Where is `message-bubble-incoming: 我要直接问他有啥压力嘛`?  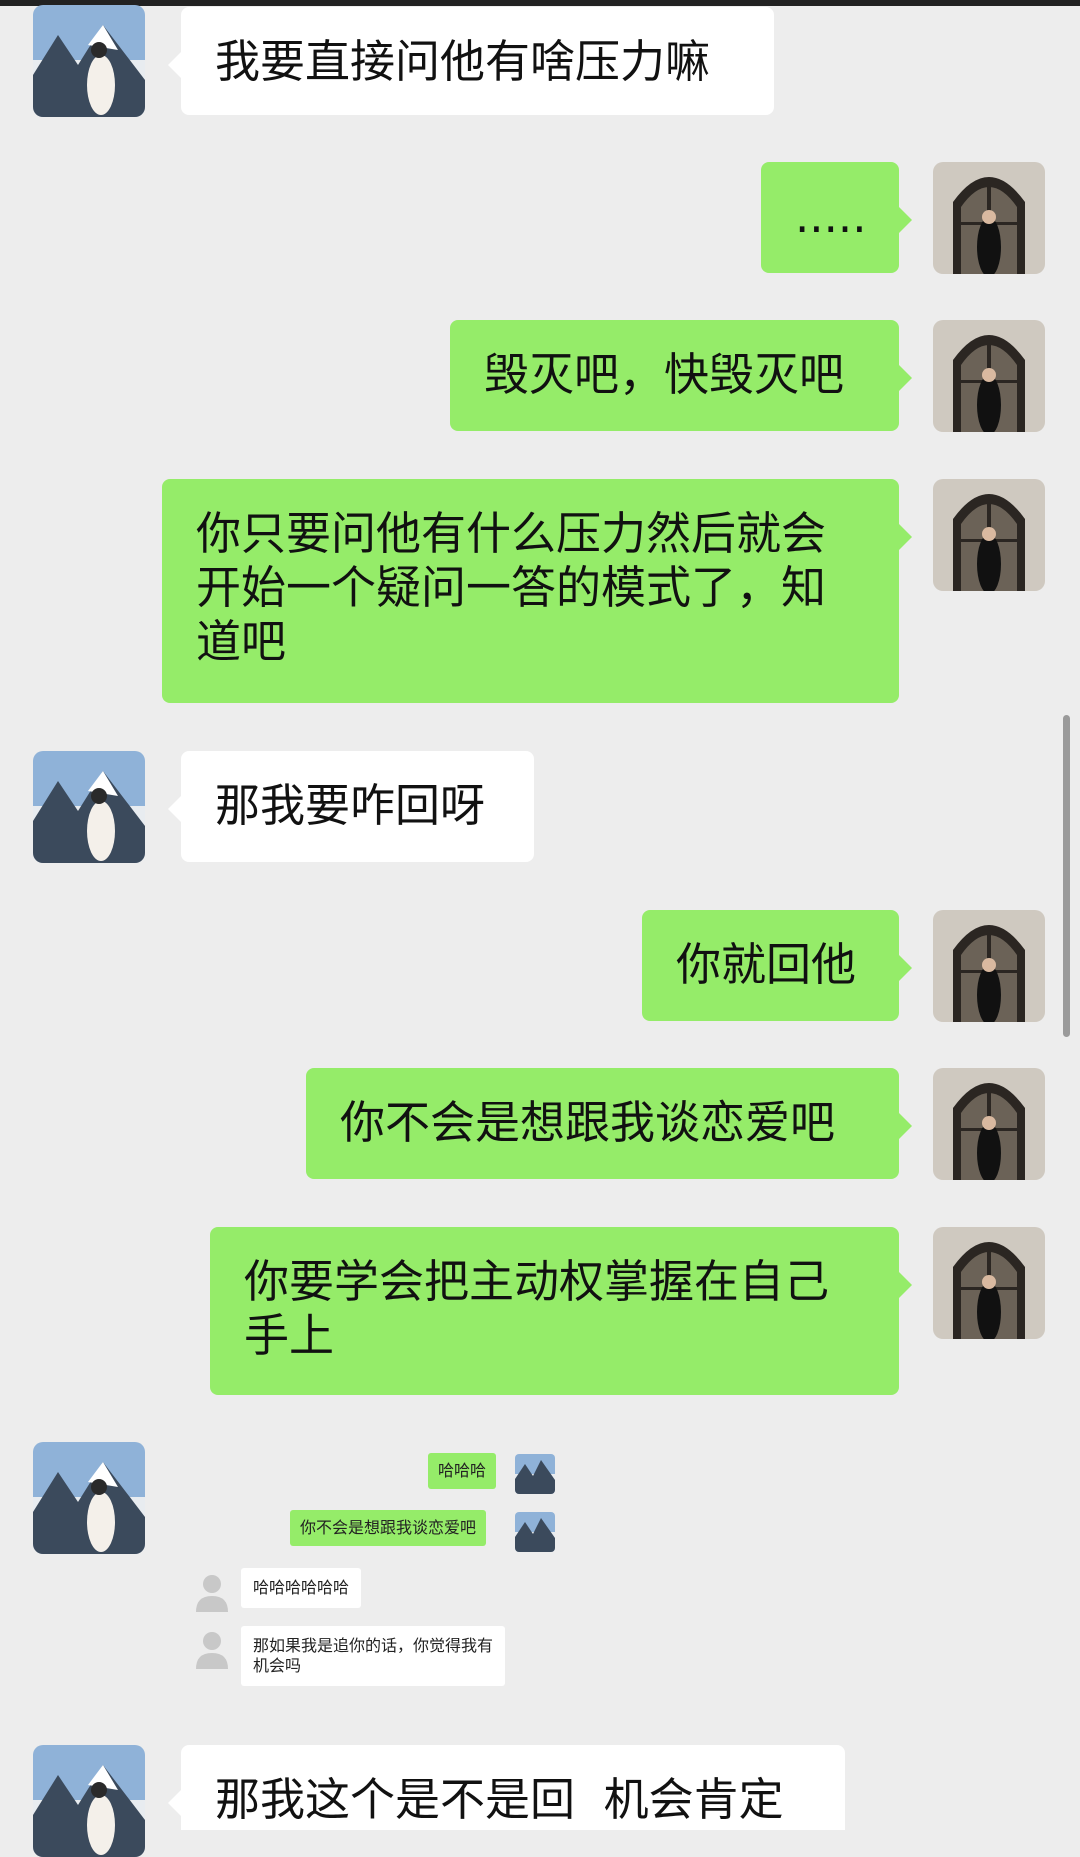
message-bubble-incoming: 我要直接问他有啥压力嘛 is located at coordinates (471, 61).